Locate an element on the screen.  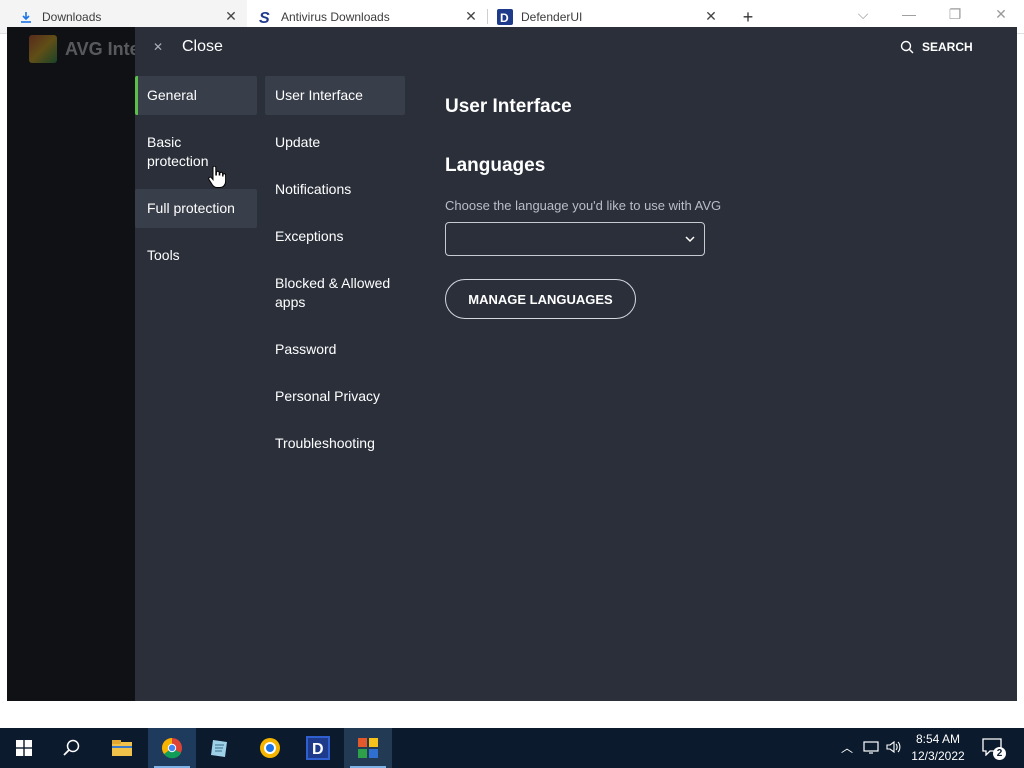
subnav-item-label: Troubleshooting is located at coordinates (325, 443).